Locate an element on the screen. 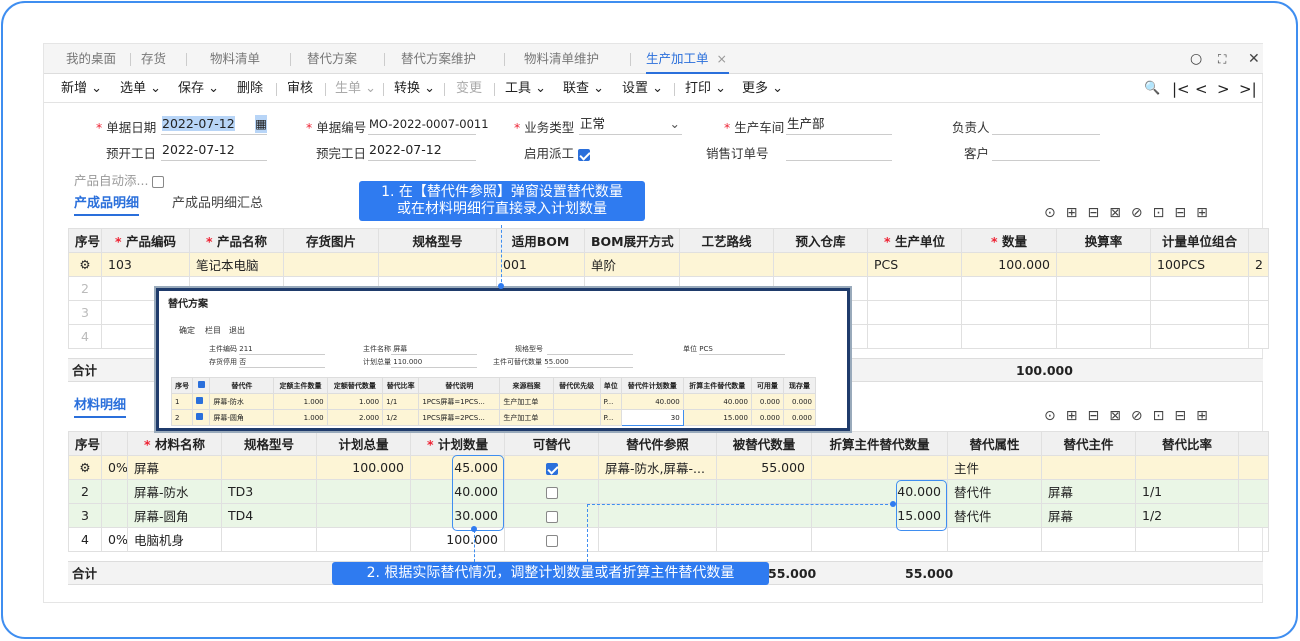 The image size is (1300, 641). print-button: 打印 ⌄ is located at coordinates (705, 89).